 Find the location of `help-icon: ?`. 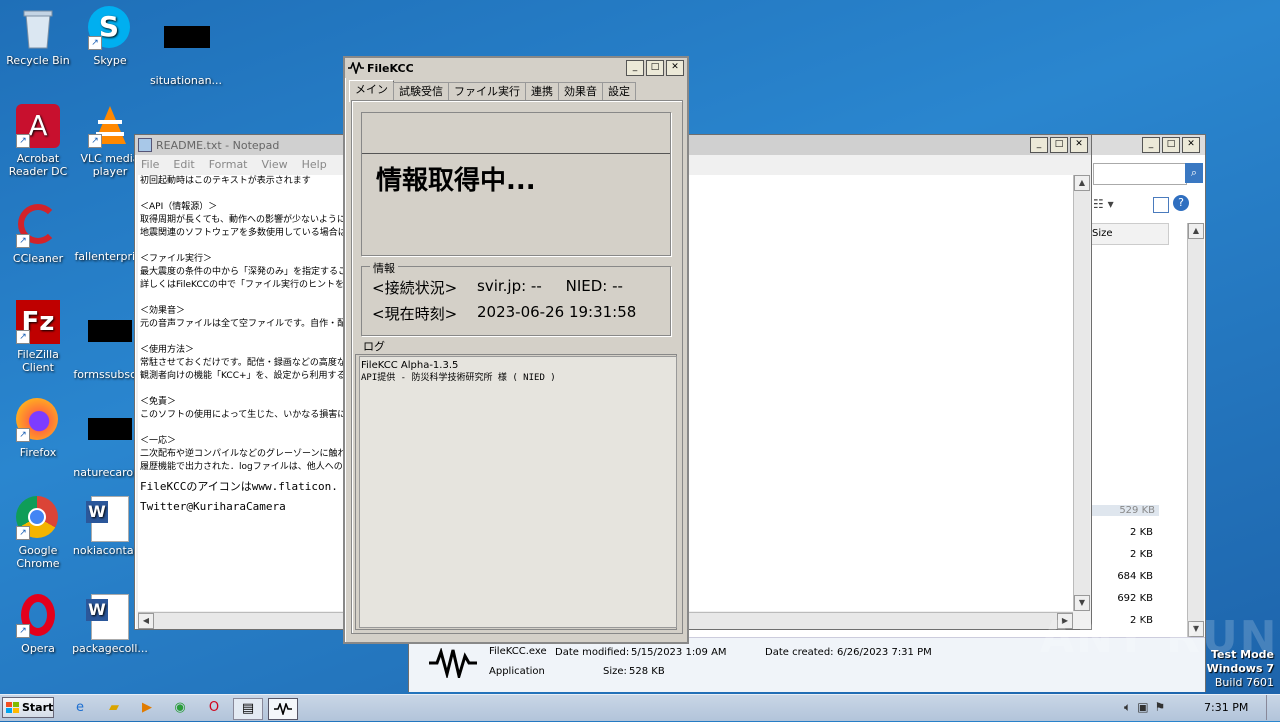

help-icon: ? is located at coordinates (1181, 203).